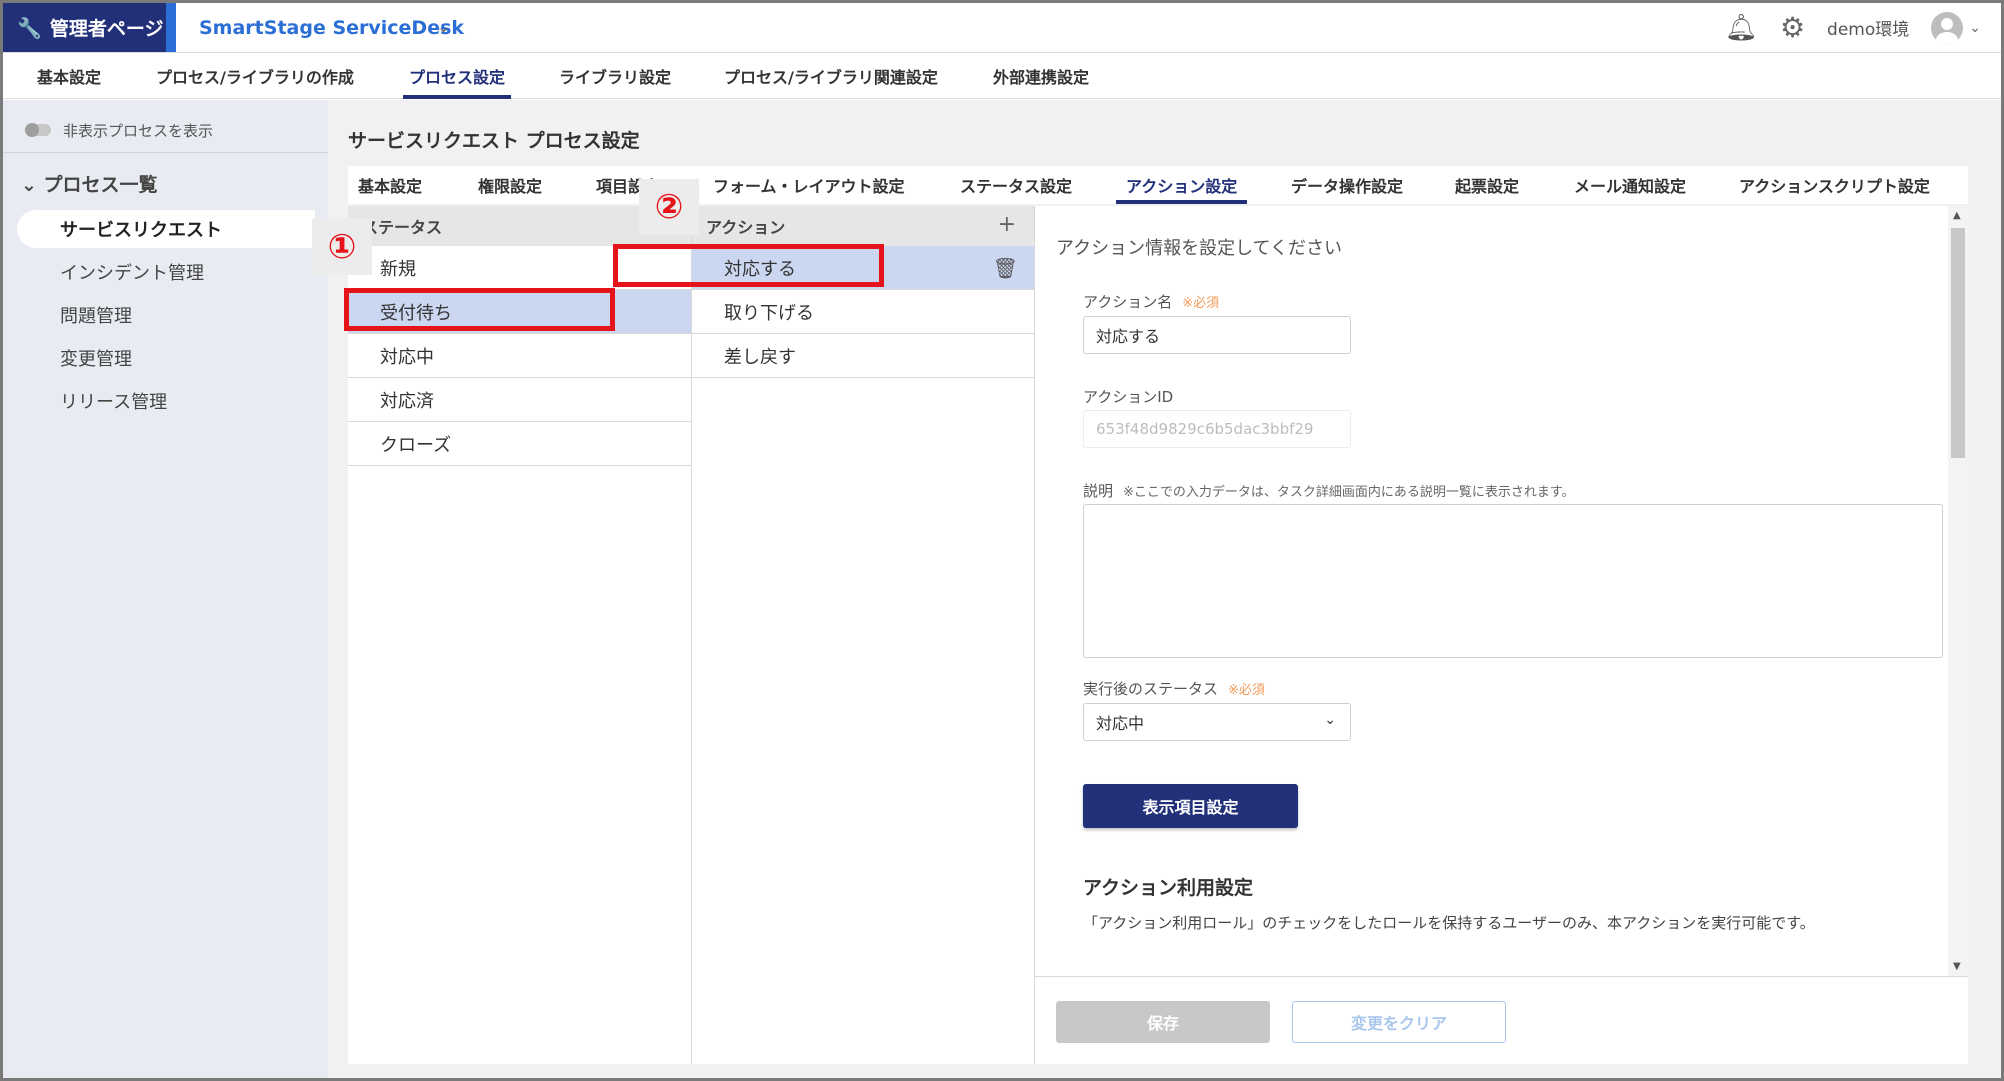 The image size is (2004, 1081). Describe the element at coordinates (390, 185) in the screenshot. I see `tab-basic: 基本設定` at that location.